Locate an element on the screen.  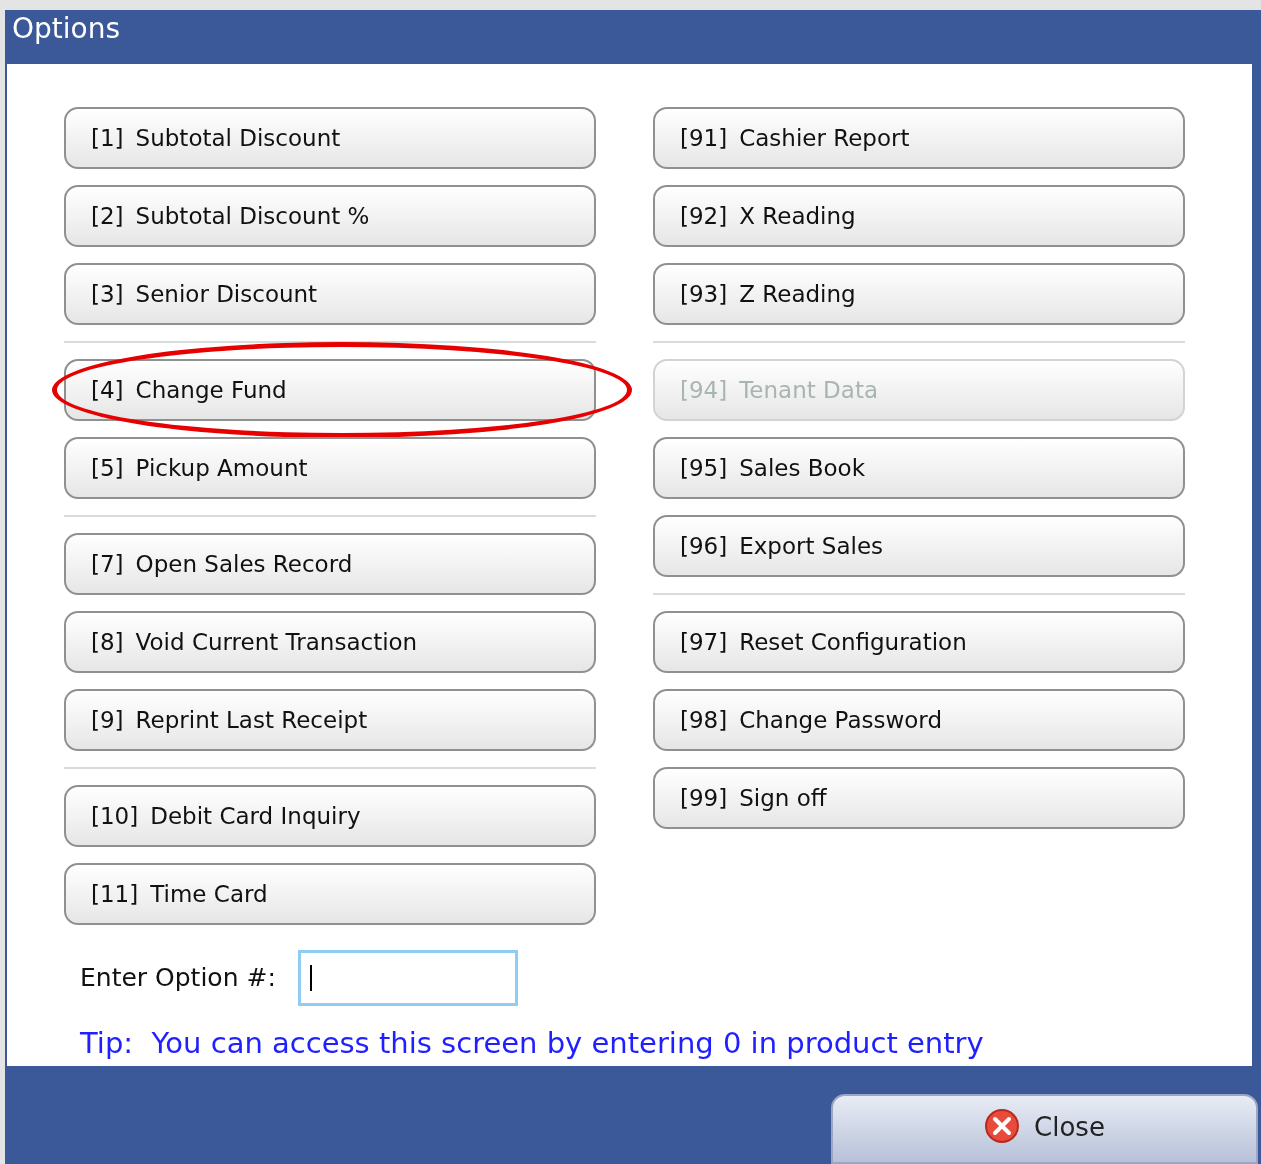
close-icon is located at coordinates (1002, 1126).